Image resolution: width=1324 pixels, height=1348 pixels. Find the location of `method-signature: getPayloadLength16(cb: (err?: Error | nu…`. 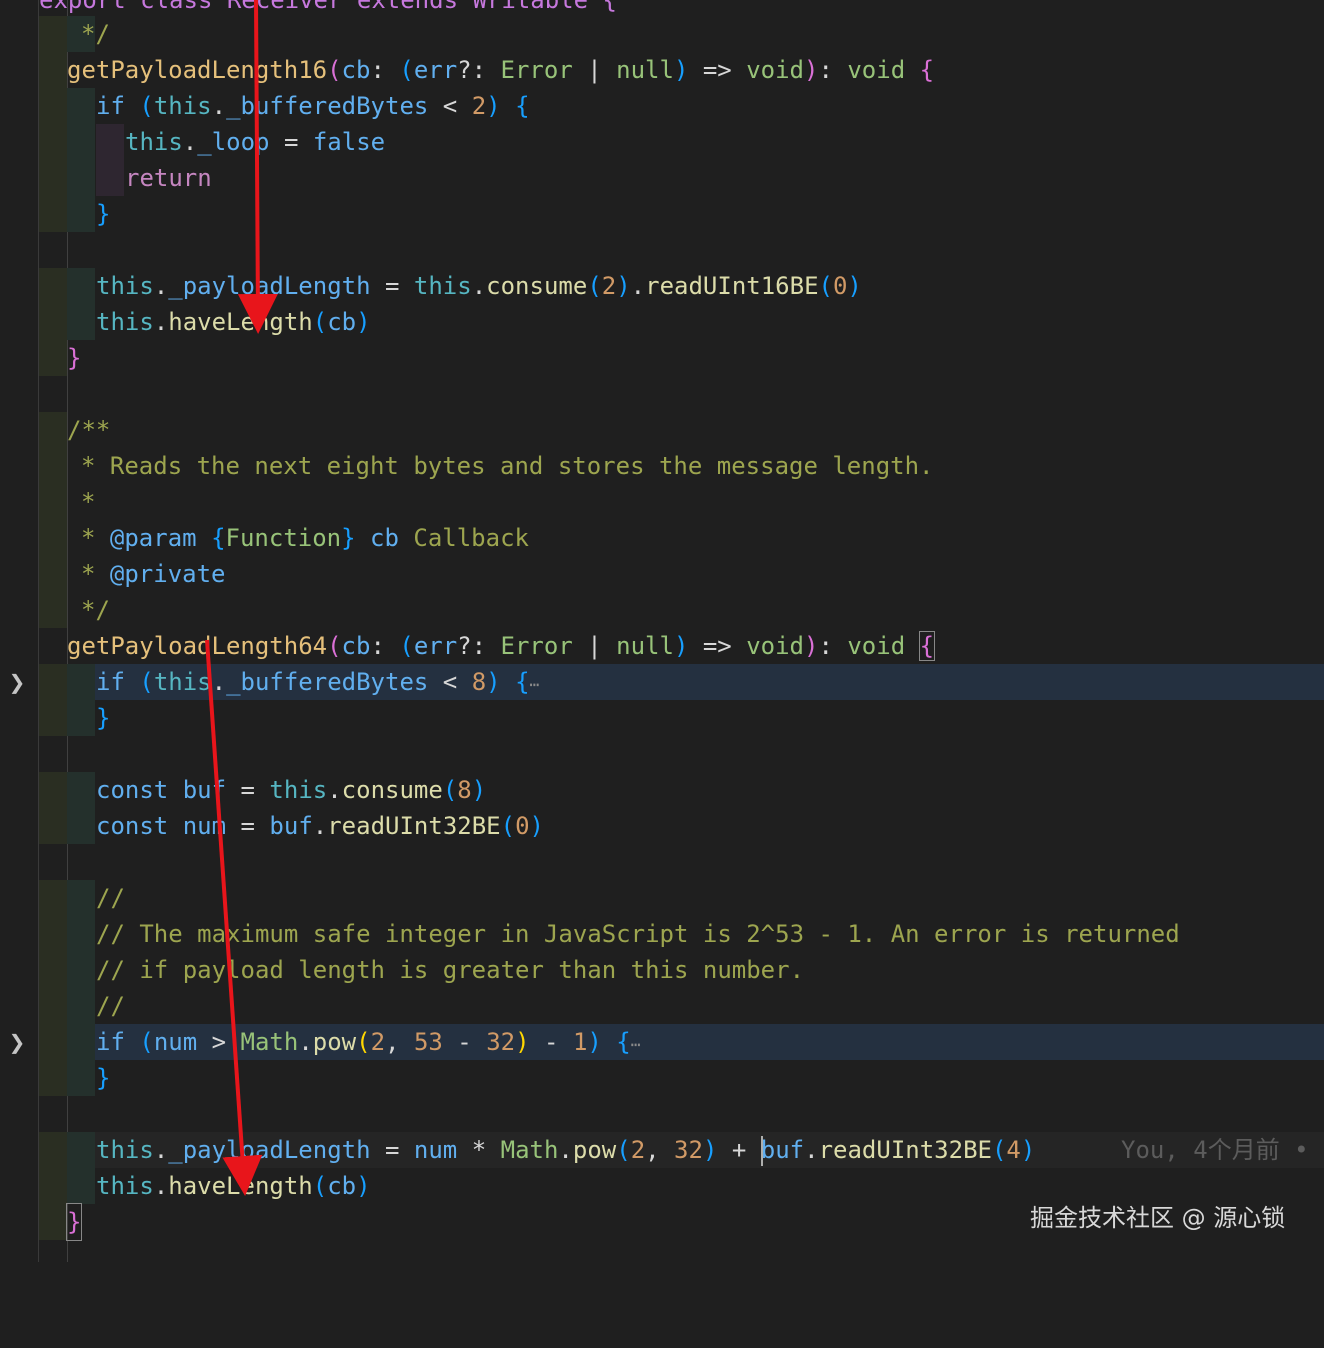

method-signature: getPayloadLength16(cb: (err?: Error | nu… is located at coordinates (501, 70).